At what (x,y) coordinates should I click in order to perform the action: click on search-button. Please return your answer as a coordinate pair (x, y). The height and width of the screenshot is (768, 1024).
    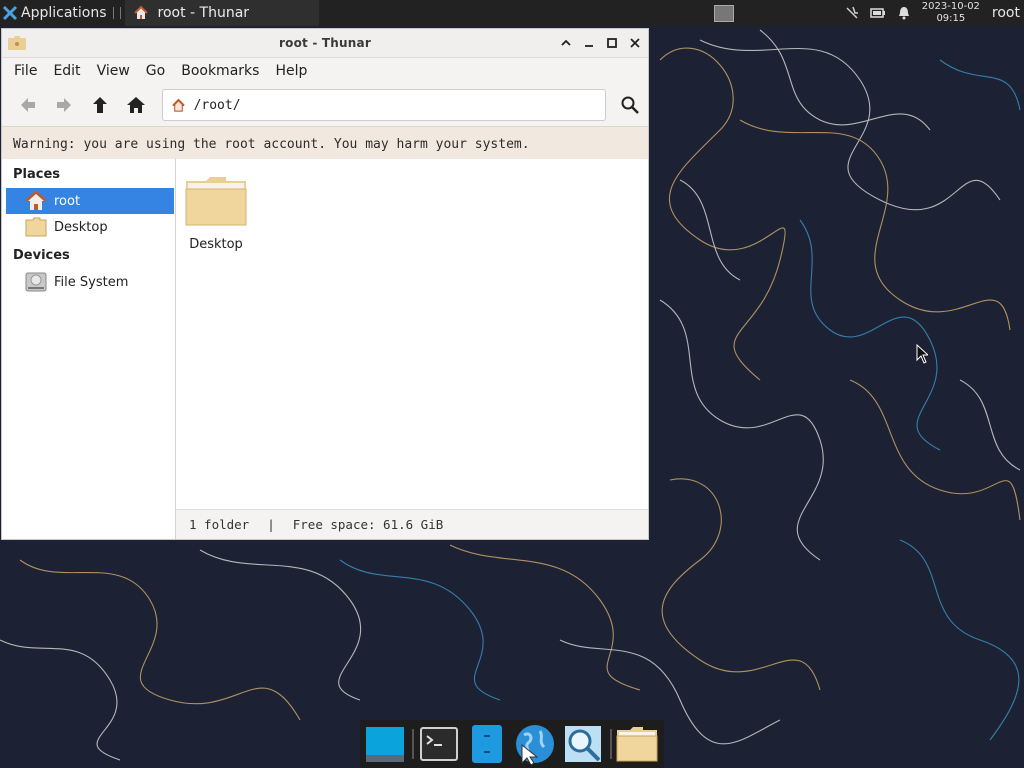
    Looking at the image, I should click on (630, 105).